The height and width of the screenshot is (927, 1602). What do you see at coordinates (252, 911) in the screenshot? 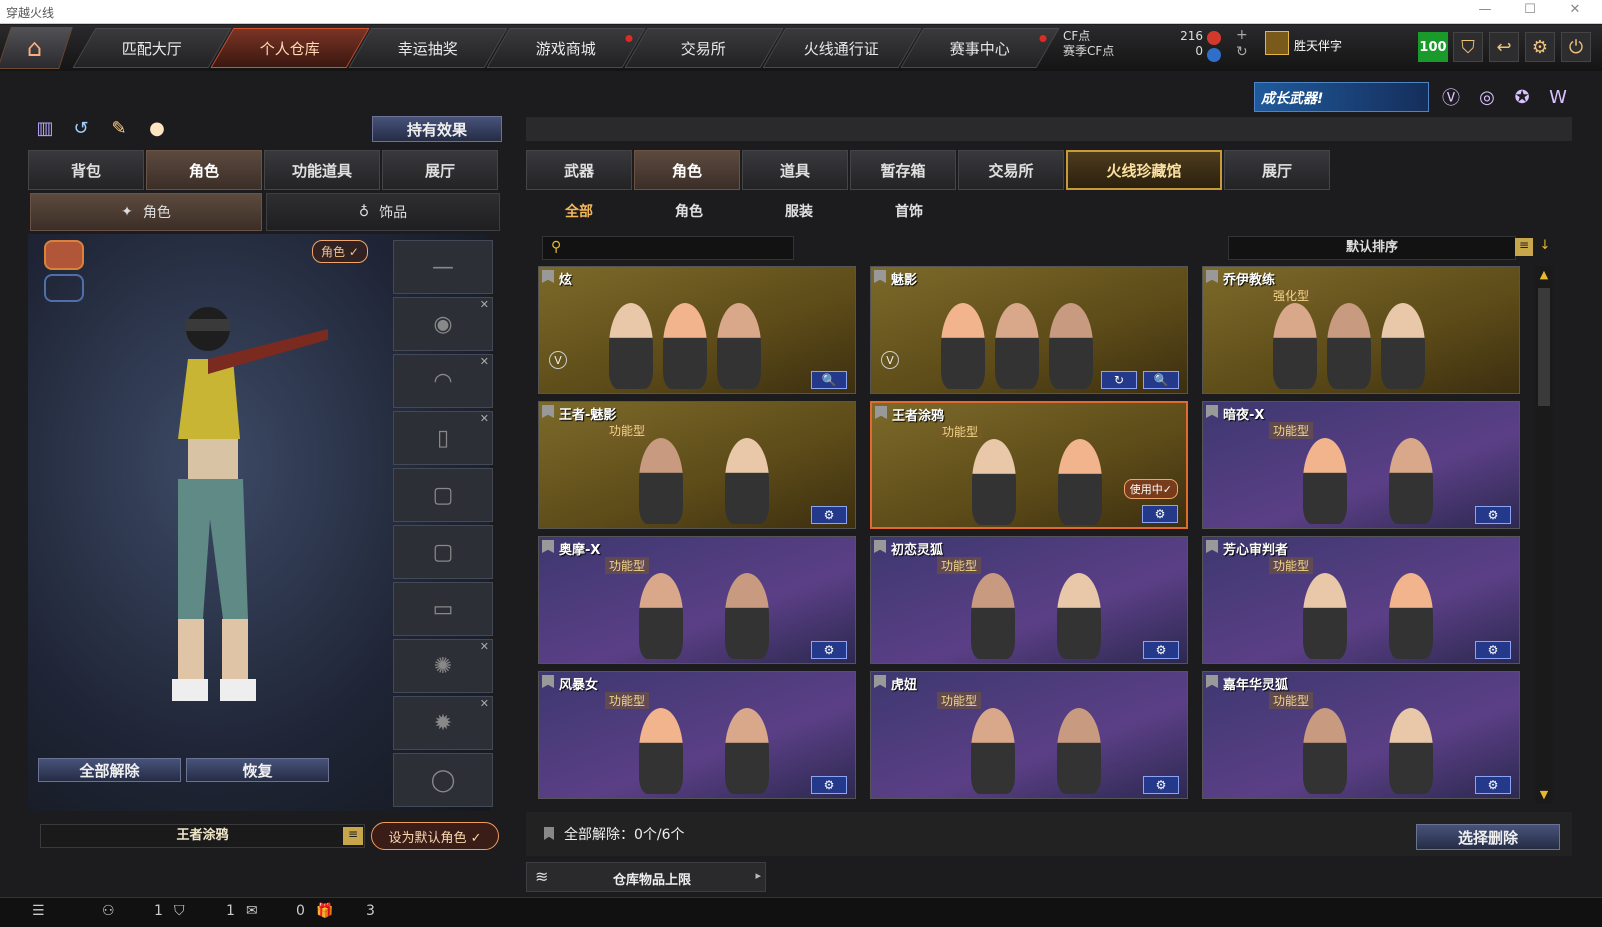
I see `chat-icon: ✉` at bounding box center [252, 911].